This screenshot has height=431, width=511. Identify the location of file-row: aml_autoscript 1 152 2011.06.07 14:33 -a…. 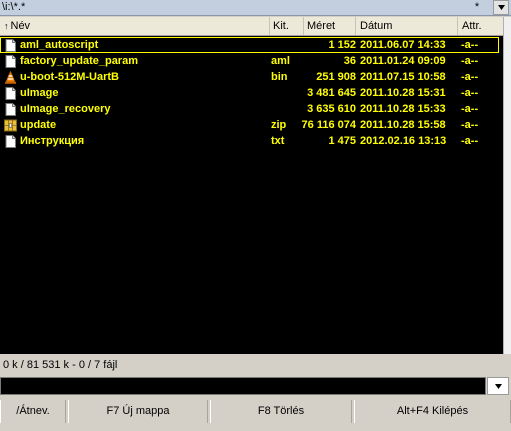
(251, 45).